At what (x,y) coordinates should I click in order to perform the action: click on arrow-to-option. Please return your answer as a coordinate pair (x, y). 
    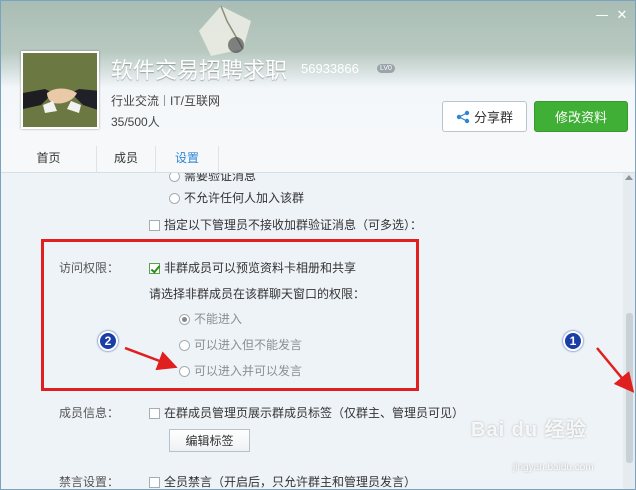
    Looking at the image, I should click on (151, 358).